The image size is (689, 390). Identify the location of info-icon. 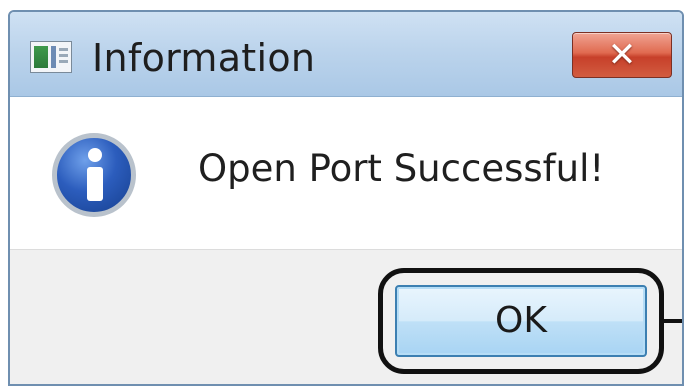
(94, 175).